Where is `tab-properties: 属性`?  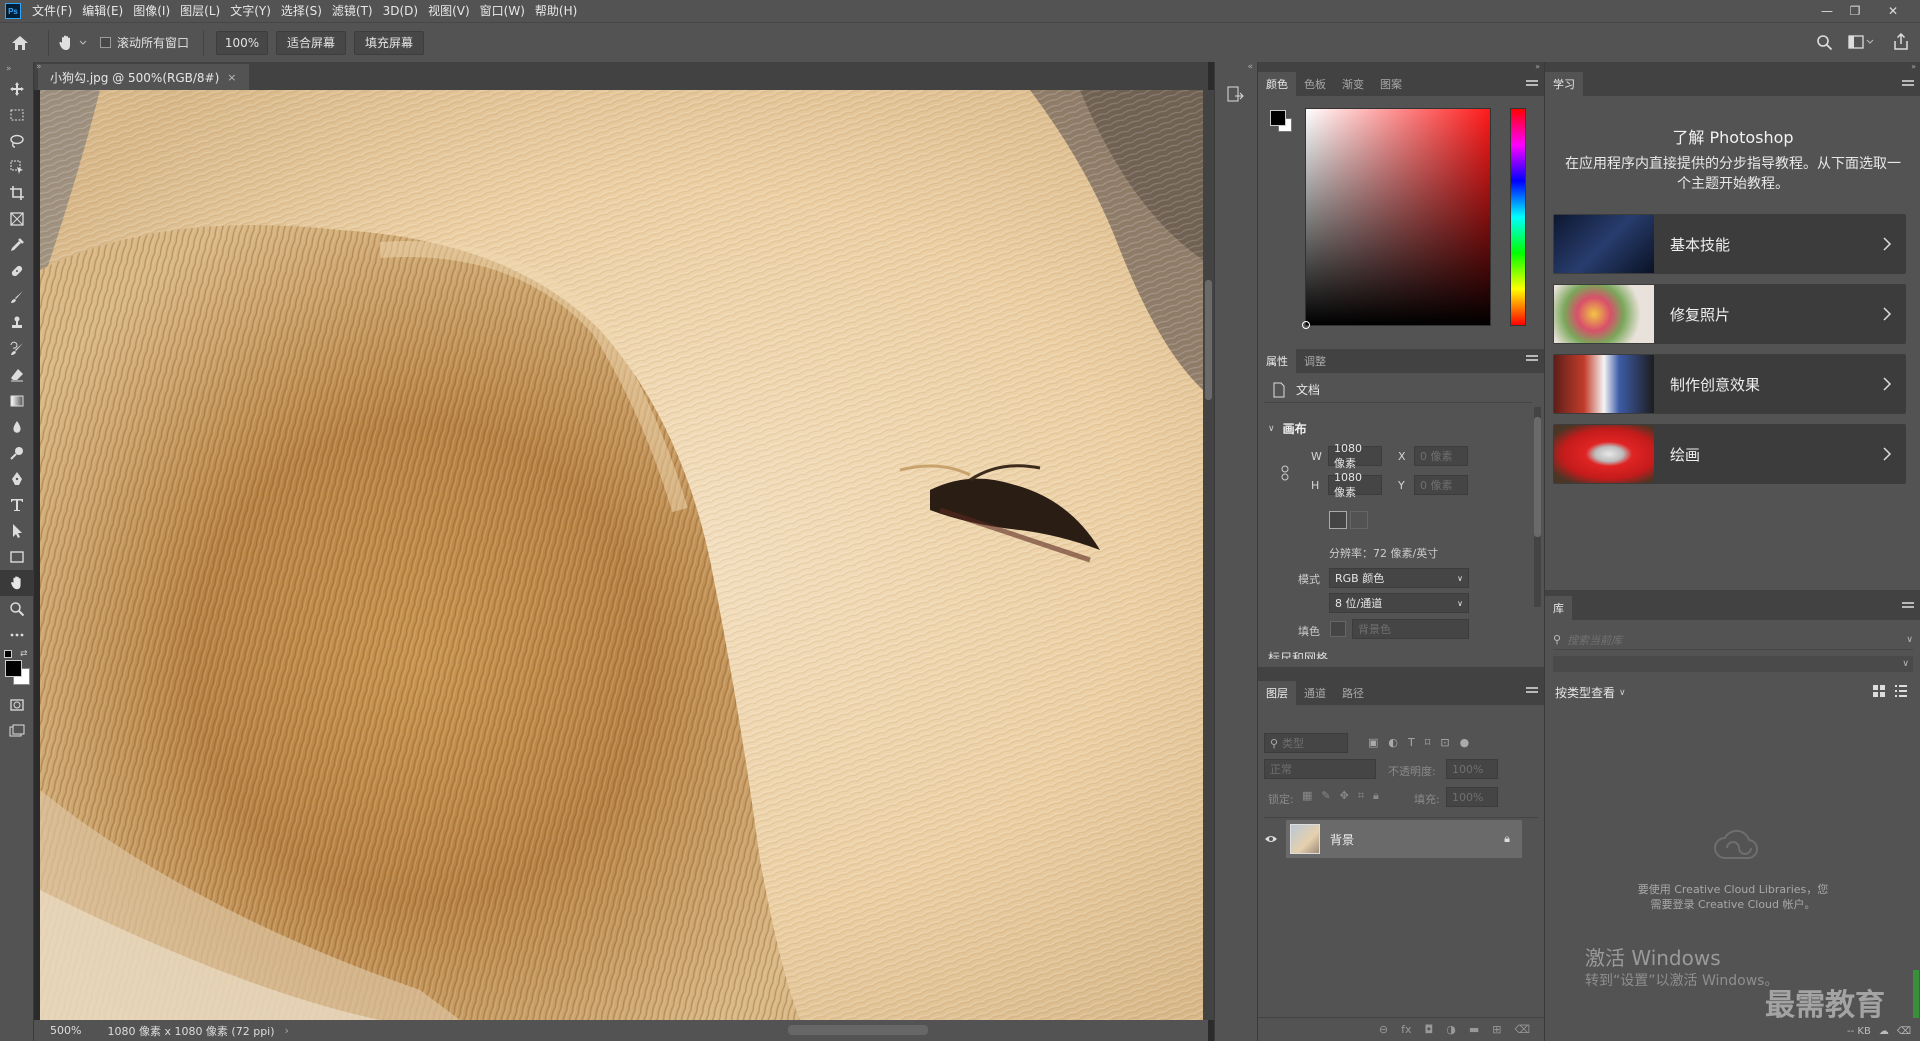
tab-properties: 属性 is located at coordinates (1277, 361).